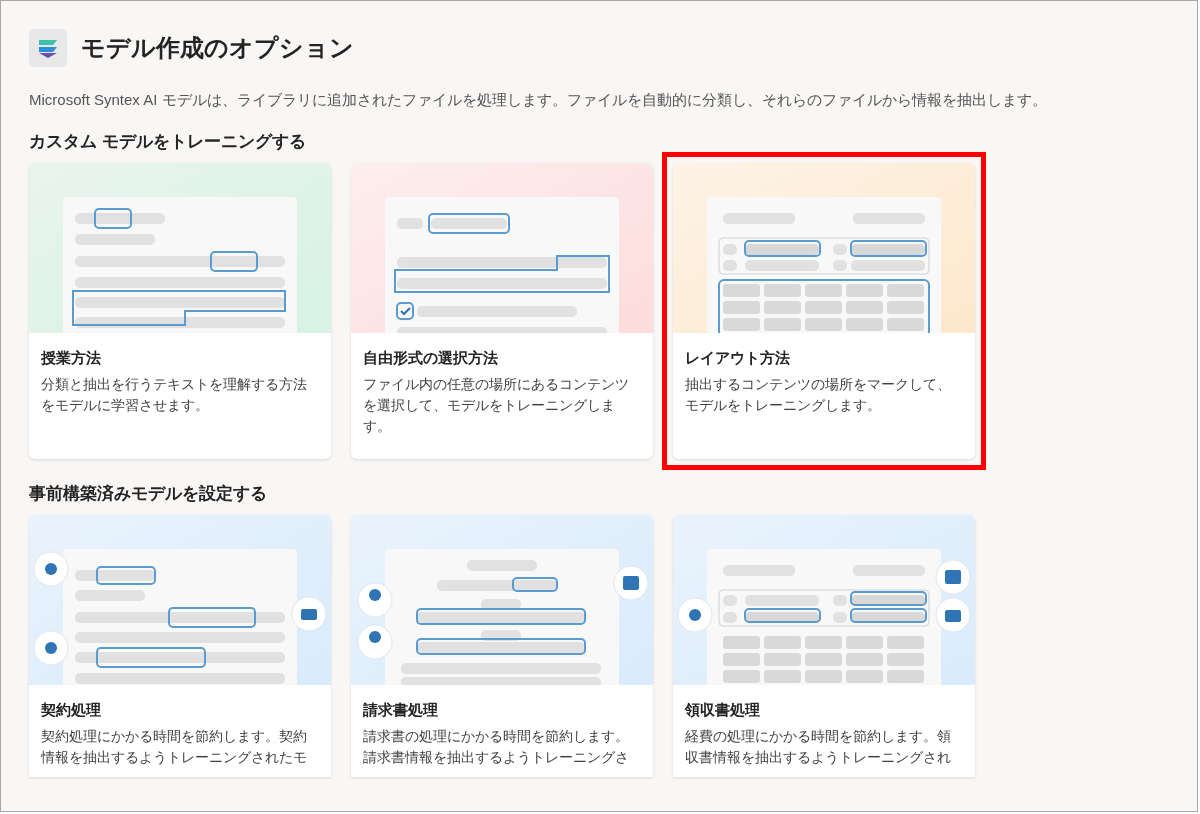 Image resolution: width=1200 pixels, height=814 pixels. I want to click on card-title: 授業方法, so click(71, 358).